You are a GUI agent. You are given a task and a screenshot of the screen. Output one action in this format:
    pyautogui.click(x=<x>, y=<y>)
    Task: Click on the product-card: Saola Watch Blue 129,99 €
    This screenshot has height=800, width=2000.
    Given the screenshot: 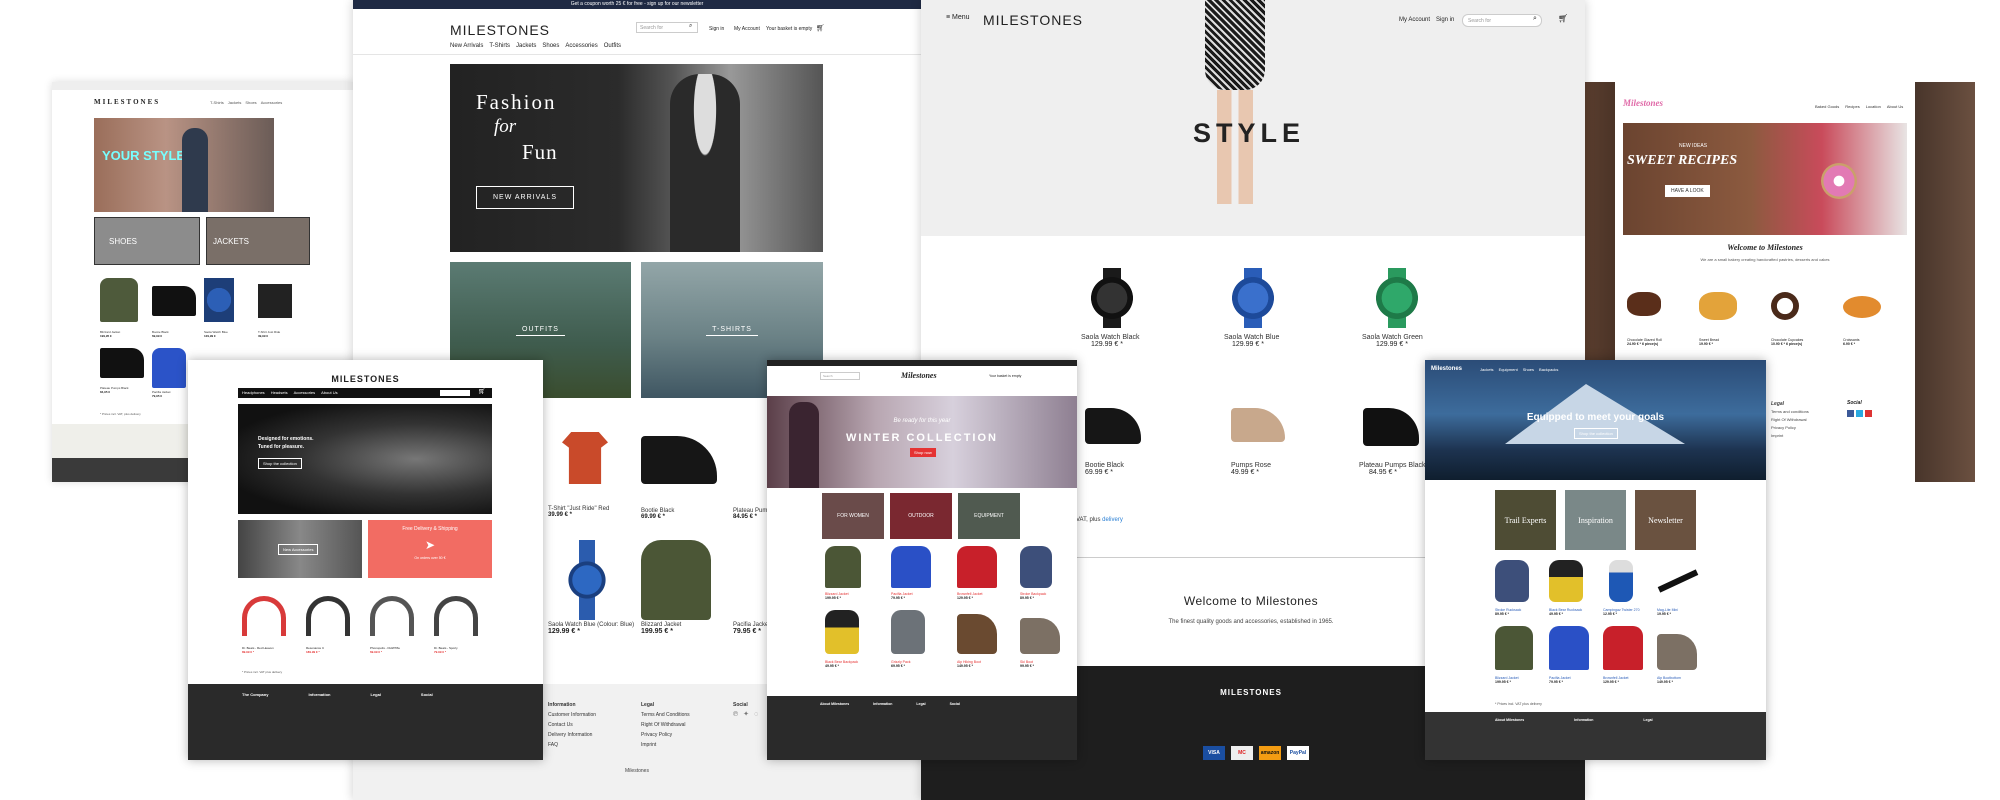 What is the action you would take?
    pyautogui.click(x=219, y=308)
    